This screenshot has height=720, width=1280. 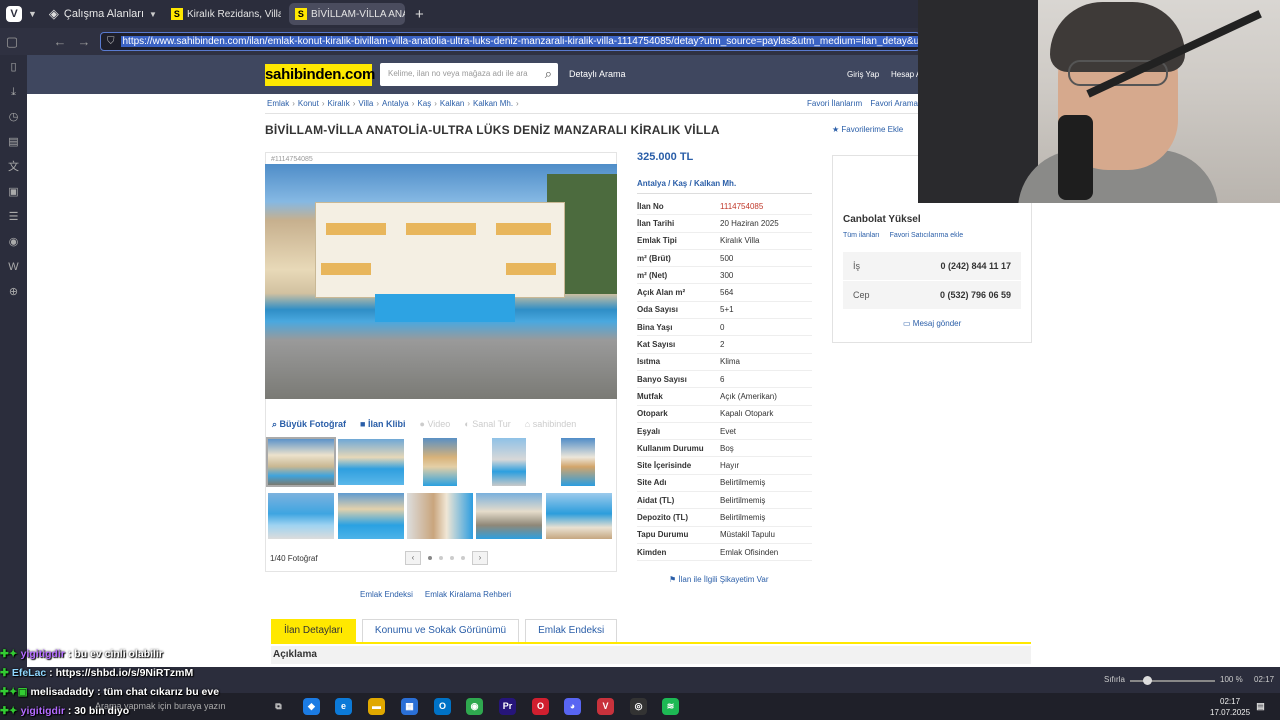 I want to click on vivaldi-icon: V, so click(x=605, y=706).